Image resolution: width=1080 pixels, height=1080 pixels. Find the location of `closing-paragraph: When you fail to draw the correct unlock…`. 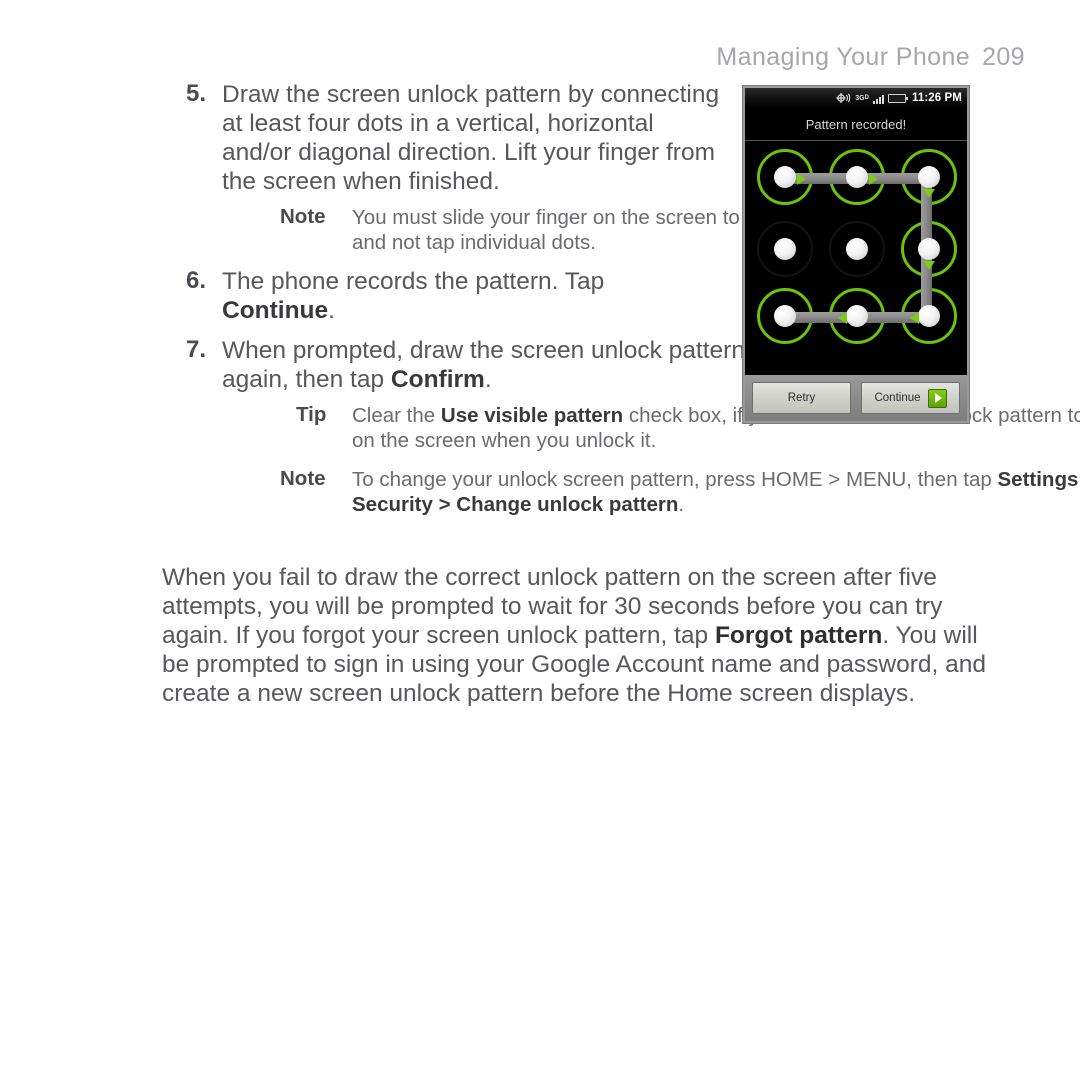

closing-paragraph: When you fail to draw the correct unlock… is located at coordinates (574, 635).